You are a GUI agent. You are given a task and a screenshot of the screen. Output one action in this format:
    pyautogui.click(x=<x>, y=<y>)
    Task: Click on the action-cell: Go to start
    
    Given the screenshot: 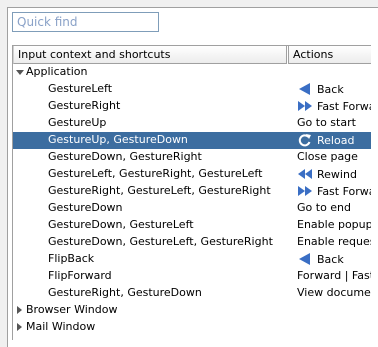 What is the action you would take?
    pyautogui.click(x=326, y=122)
    